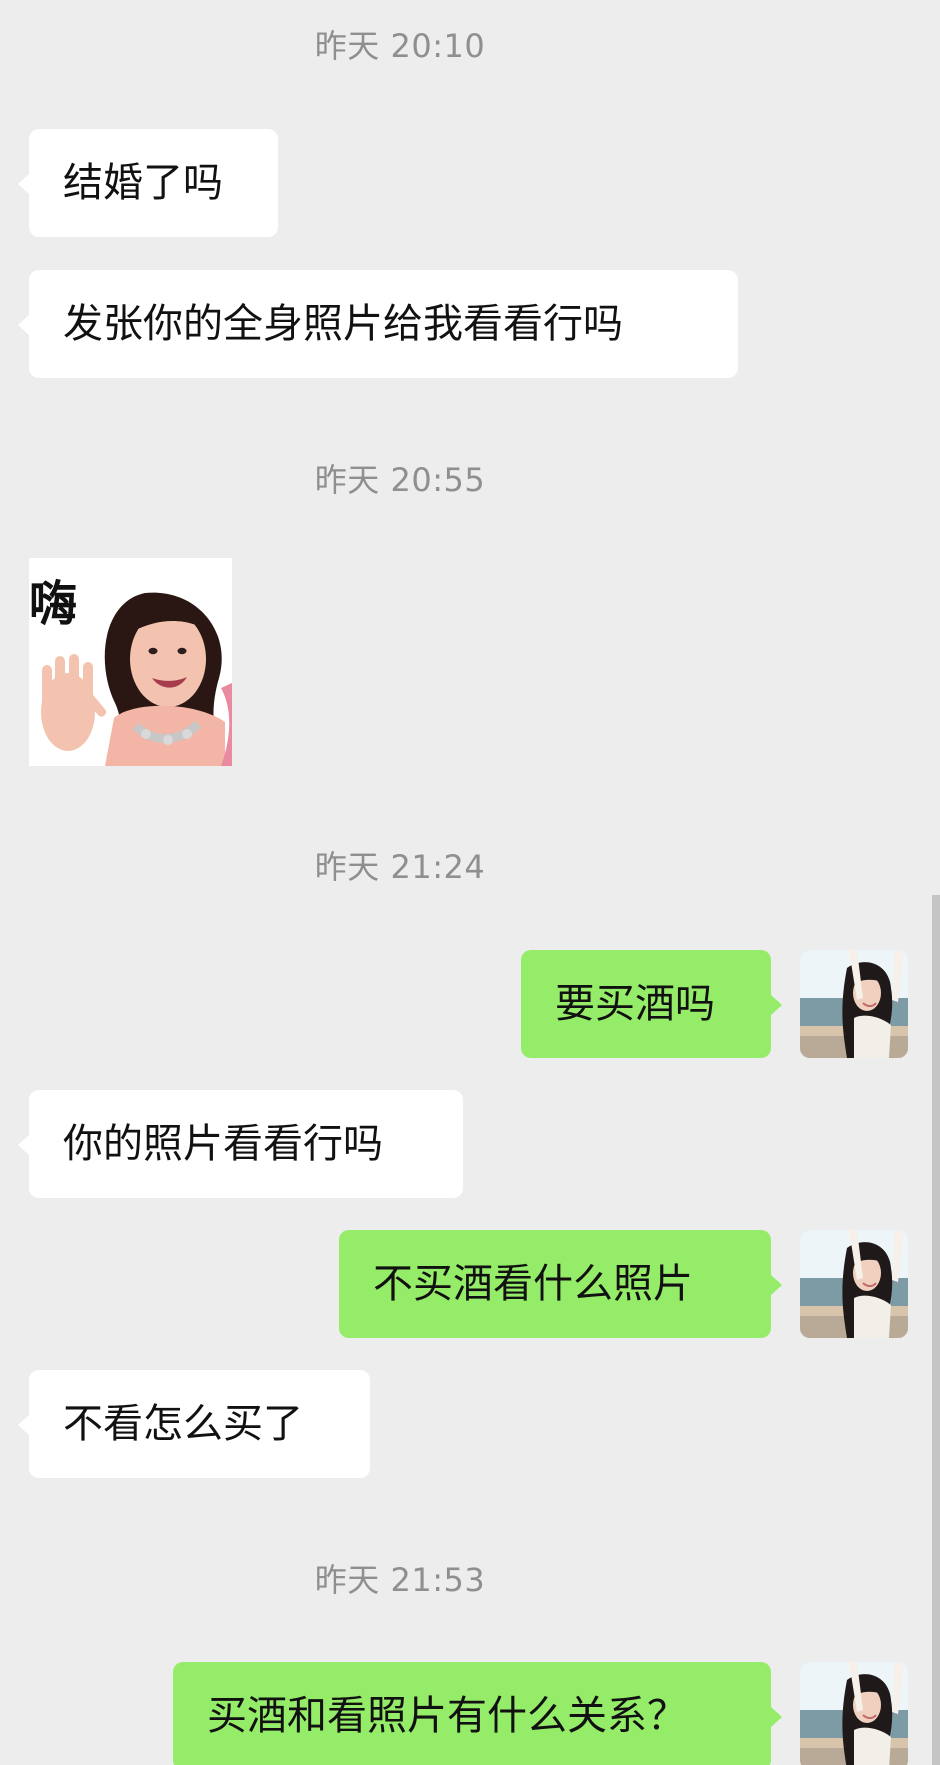  Describe the element at coordinates (400, 867) in the screenshot. I see `timestamp-3: 昨天 21:24` at that location.